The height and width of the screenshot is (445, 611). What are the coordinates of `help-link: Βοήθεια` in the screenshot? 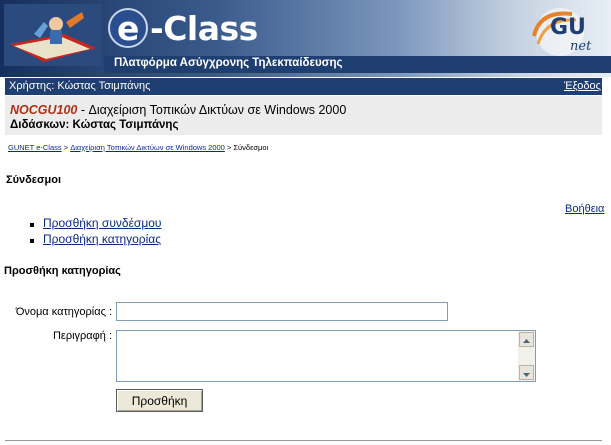 It's located at (584, 209).